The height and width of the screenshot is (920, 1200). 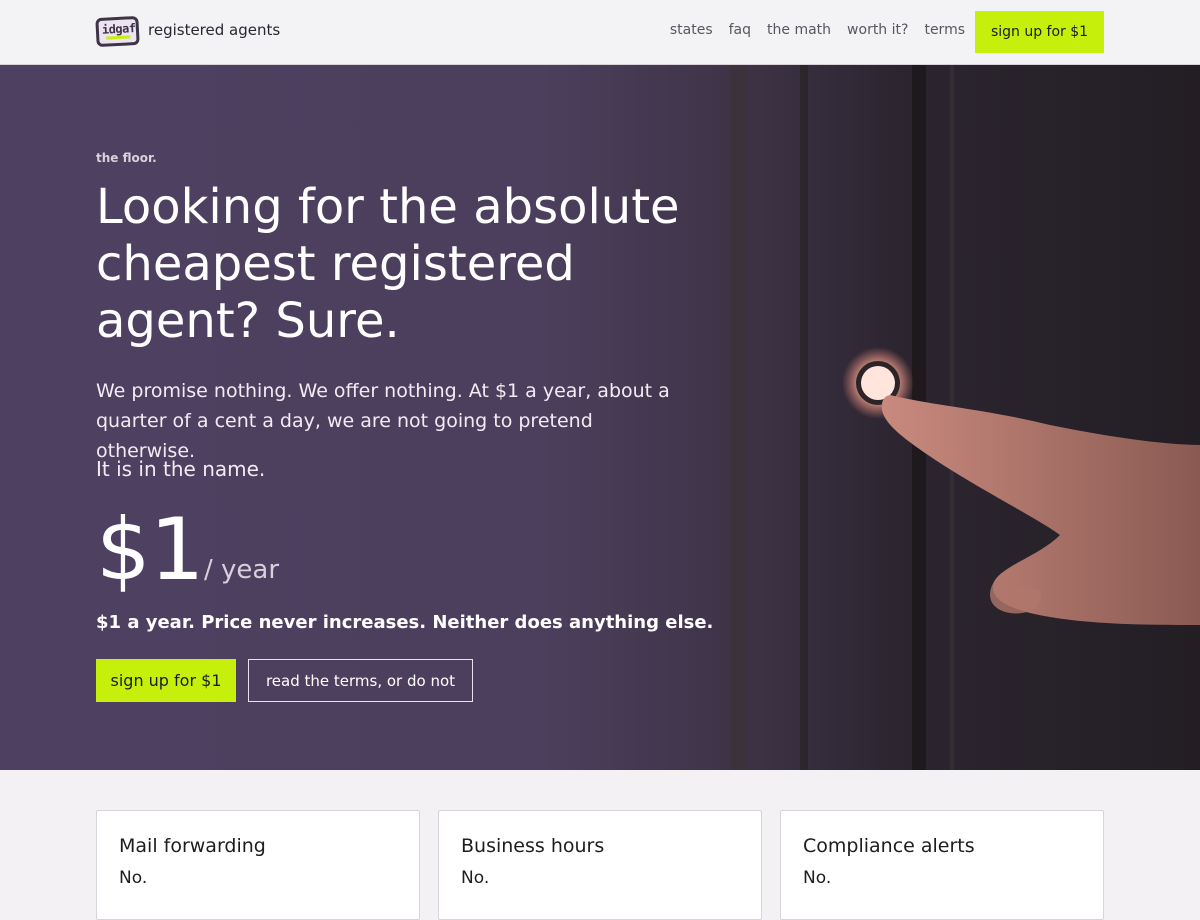 I want to click on read-terms-button: read the terms, or do not, so click(x=360, y=680).